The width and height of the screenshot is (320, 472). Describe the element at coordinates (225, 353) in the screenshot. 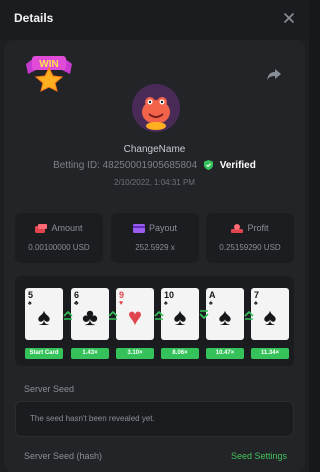

I see `multiplier-badge: 10.47×` at that location.